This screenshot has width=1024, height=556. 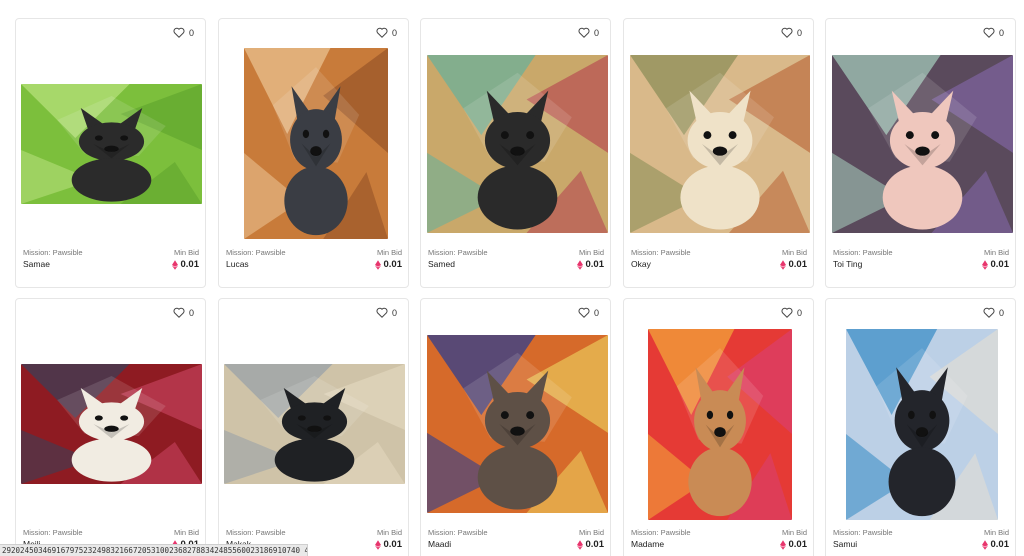 I want to click on nft-card: 0 Mission: Pawsible Min Bid Okay 0.01, so click(x=718, y=153).